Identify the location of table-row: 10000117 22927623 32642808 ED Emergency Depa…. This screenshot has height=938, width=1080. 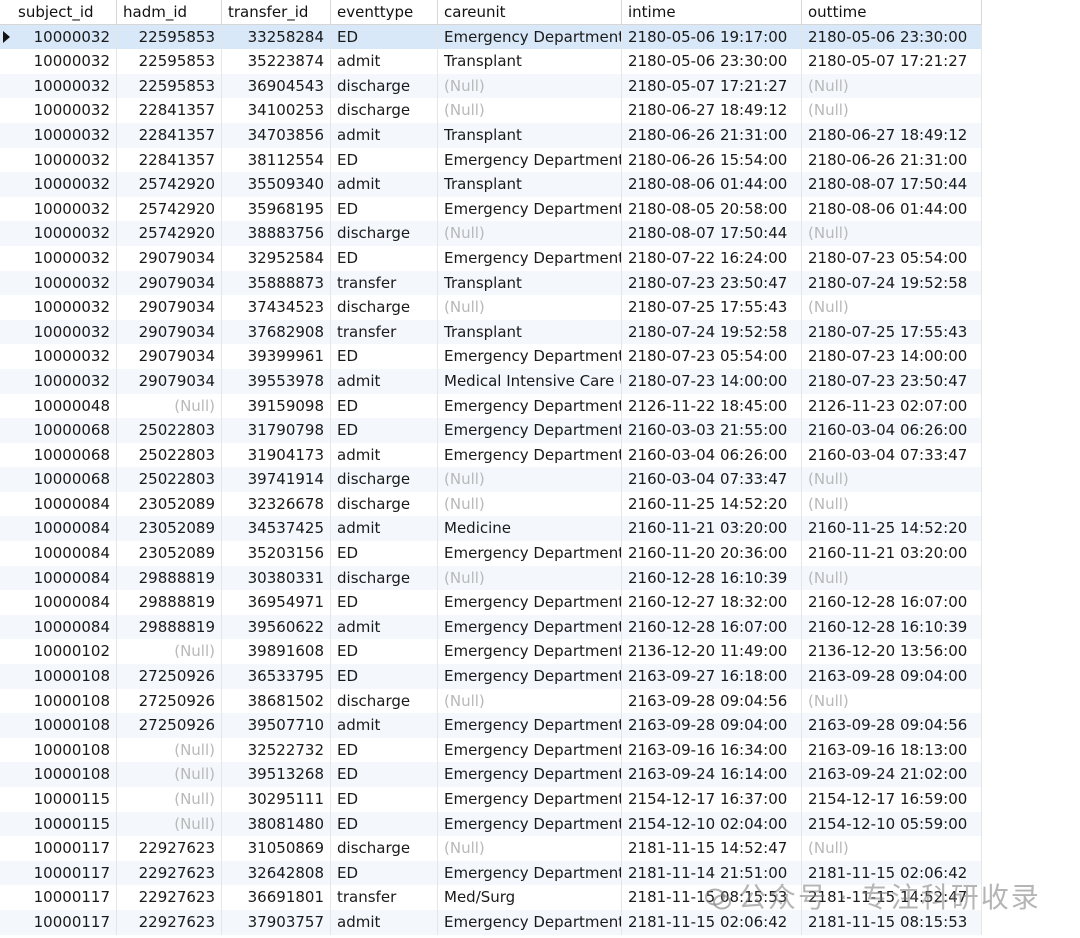
(491, 873).